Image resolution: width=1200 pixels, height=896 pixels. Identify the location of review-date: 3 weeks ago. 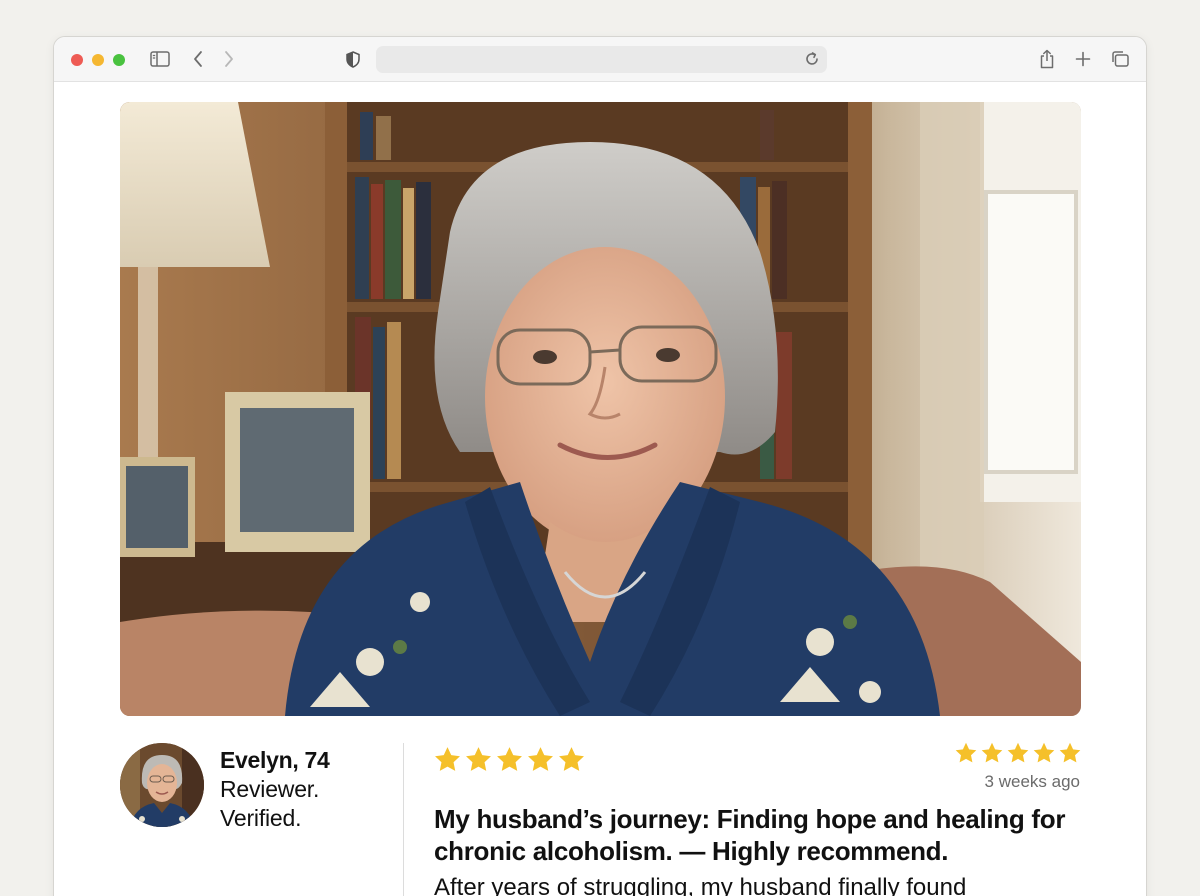
(1032, 781).